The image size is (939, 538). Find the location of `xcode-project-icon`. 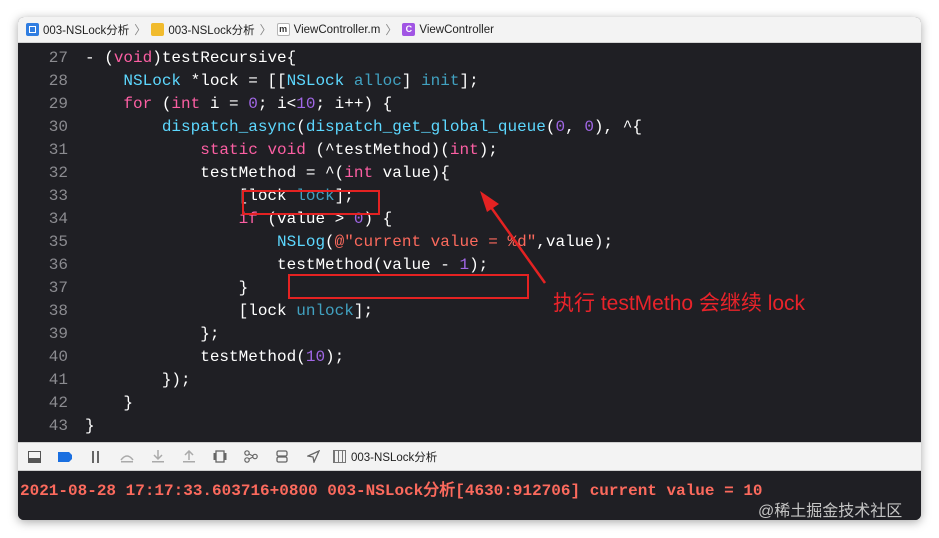

xcode-project-icon is located at coordinates (32, 29).